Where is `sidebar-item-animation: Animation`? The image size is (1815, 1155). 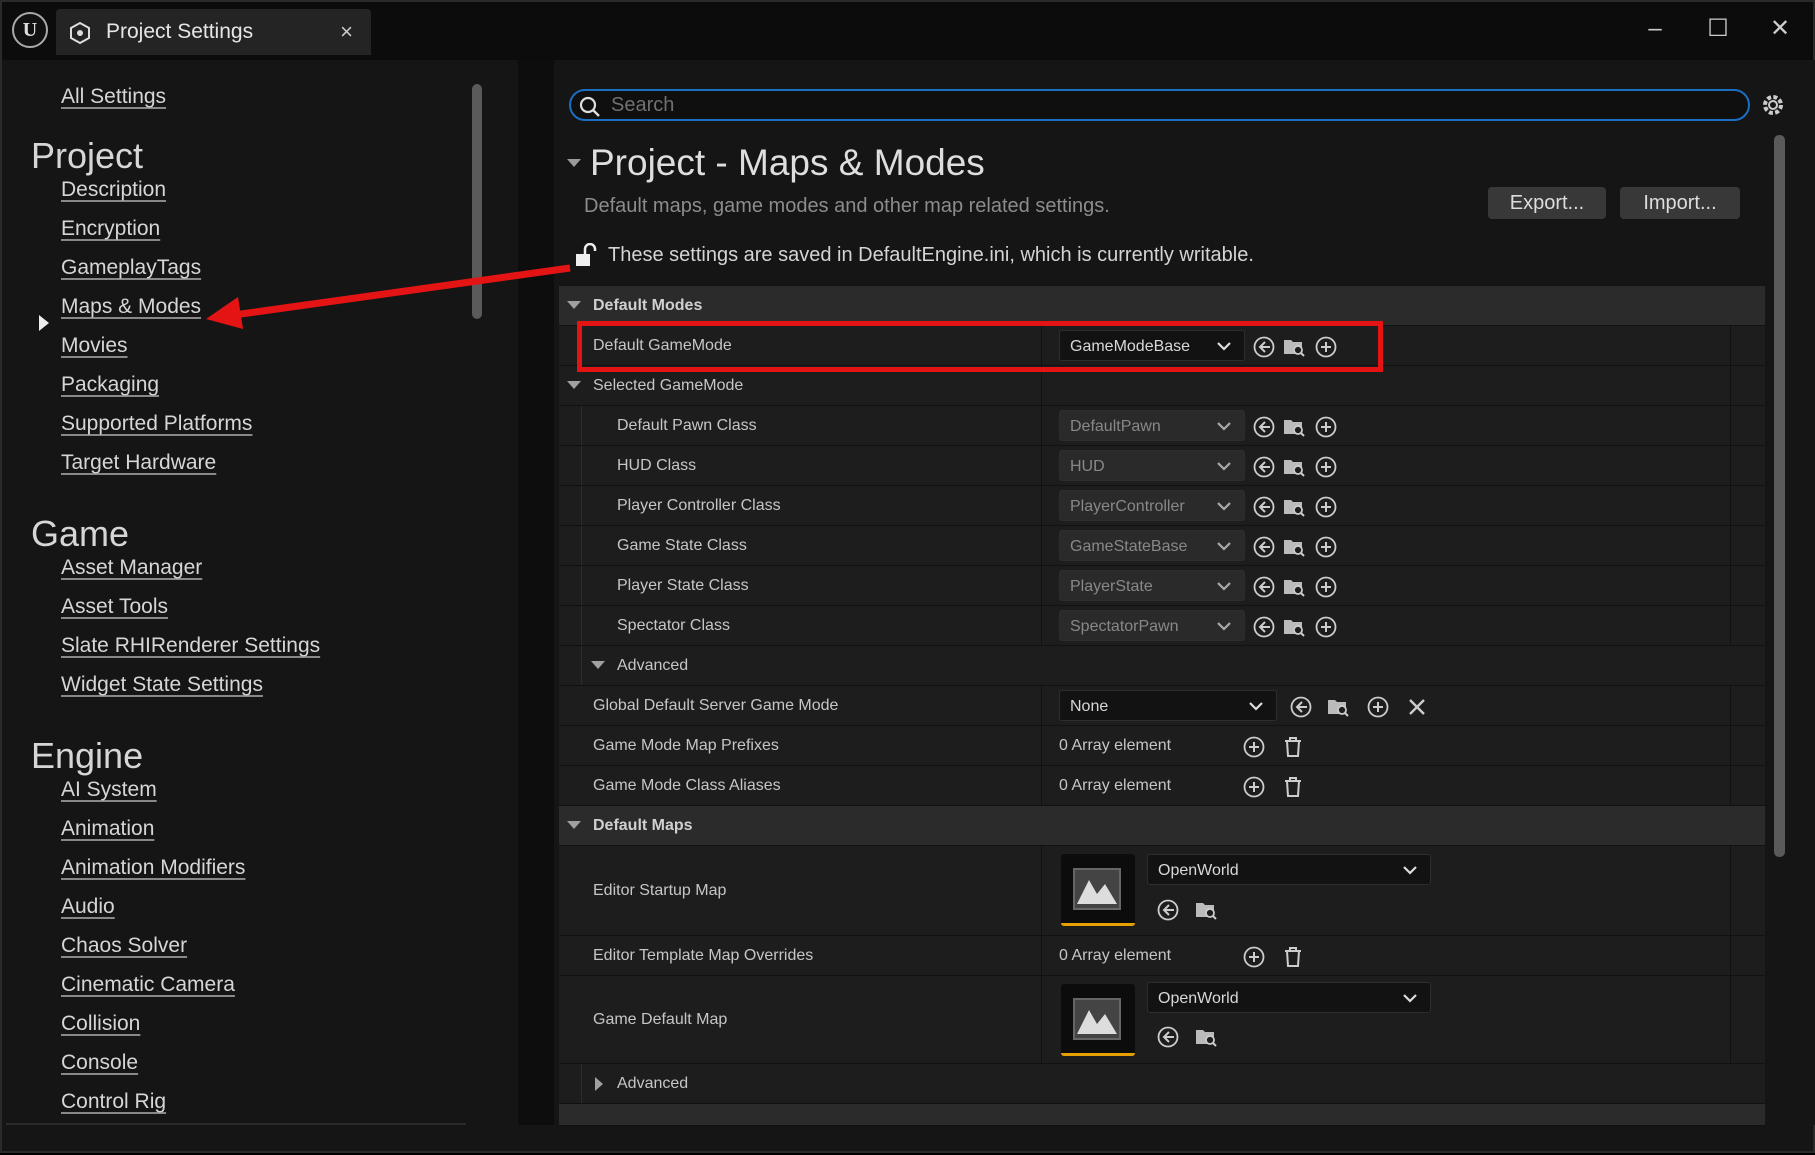 sidebar-item-animation: Animation is located at coordinates (107, 829).